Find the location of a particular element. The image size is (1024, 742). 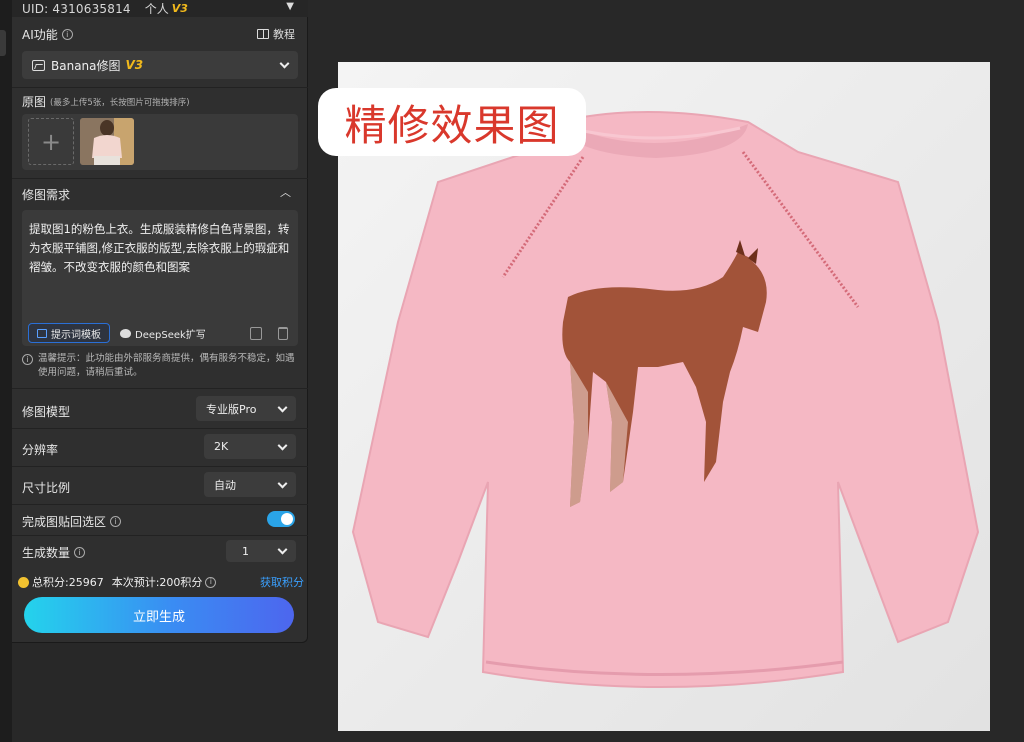

count-label: 生成数量 i is located at coordinates (54, 552).